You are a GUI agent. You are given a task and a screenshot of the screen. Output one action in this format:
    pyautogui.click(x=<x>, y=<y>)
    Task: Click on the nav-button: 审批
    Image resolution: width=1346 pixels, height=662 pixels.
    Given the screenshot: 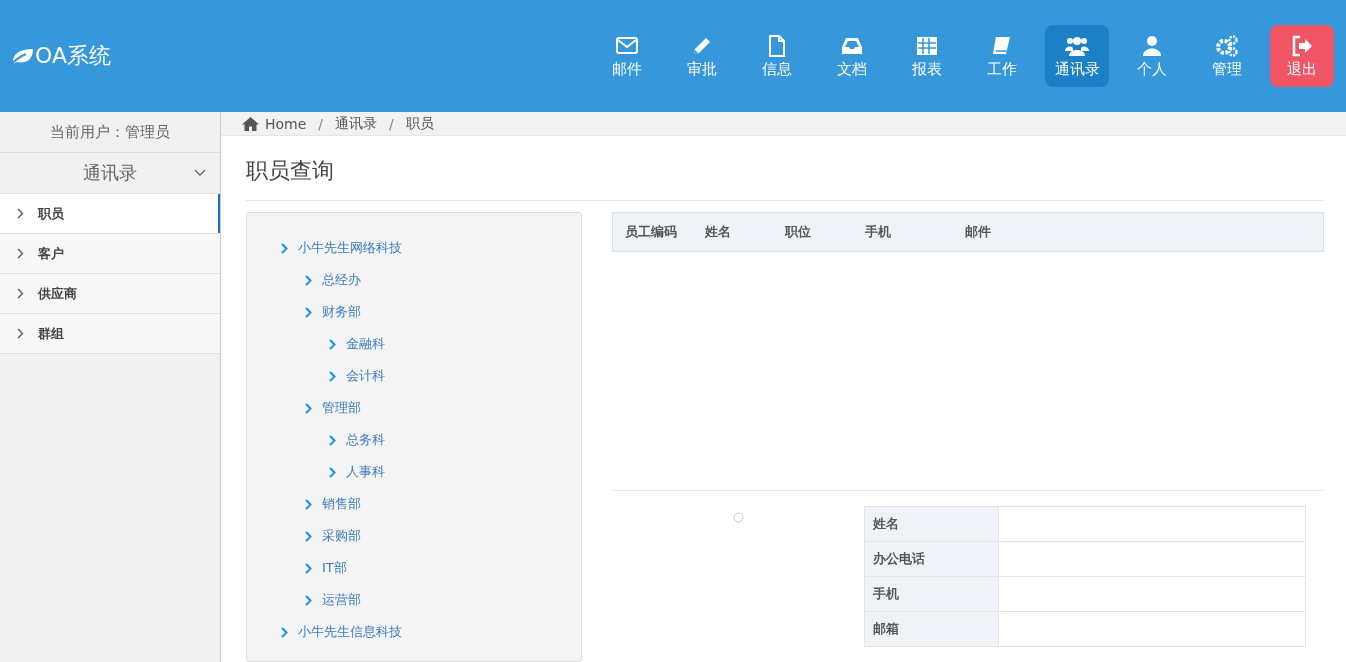 What is the action you would take?
    pyautogui.click(x=702, y=56)
    